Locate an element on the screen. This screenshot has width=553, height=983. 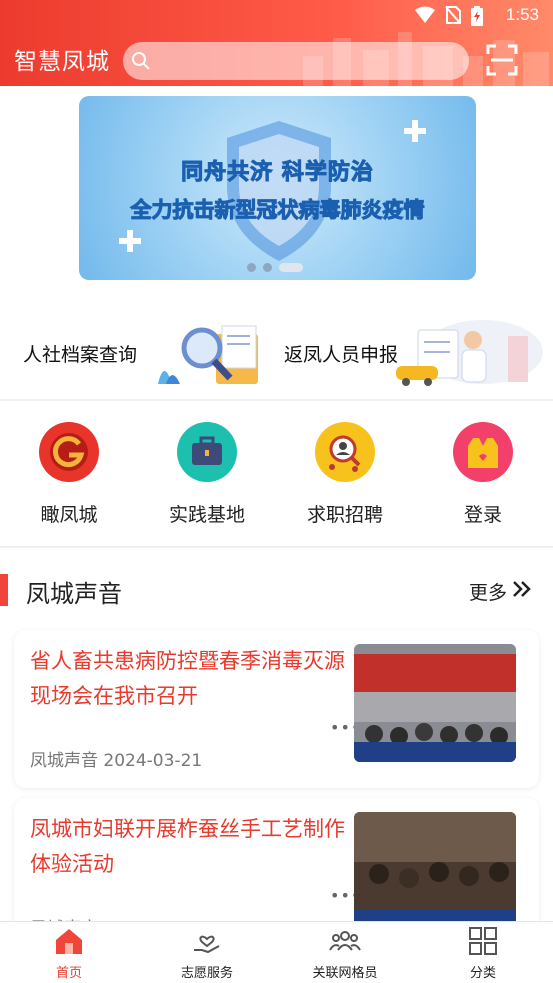
tab-label: 分类 is located at coordinates (482, 973).